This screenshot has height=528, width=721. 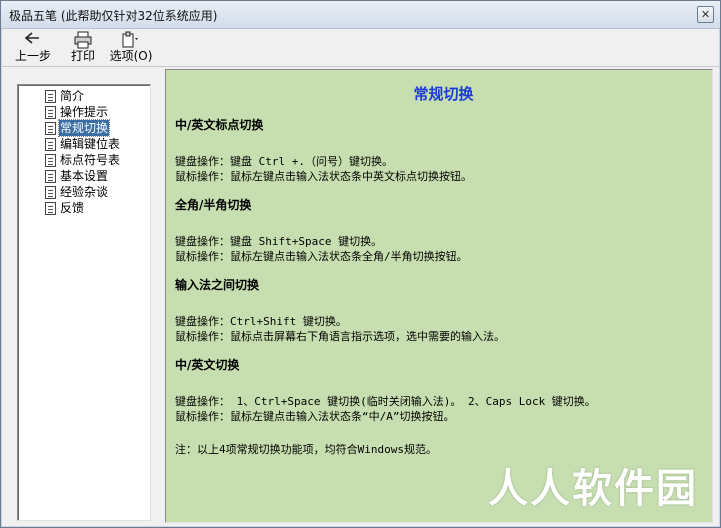 I want to click on back-arrow-icon, so click(x=33, y=40).